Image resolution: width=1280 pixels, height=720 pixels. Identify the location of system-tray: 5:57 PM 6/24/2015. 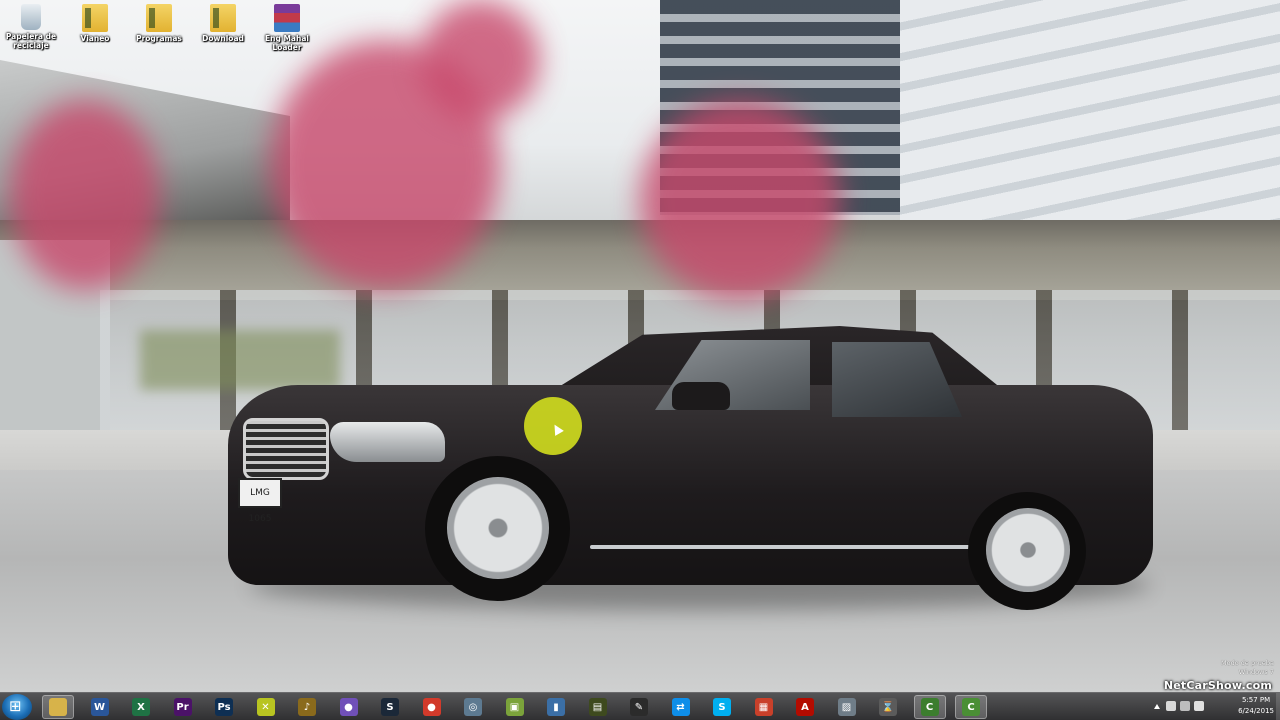
(1215, 706).